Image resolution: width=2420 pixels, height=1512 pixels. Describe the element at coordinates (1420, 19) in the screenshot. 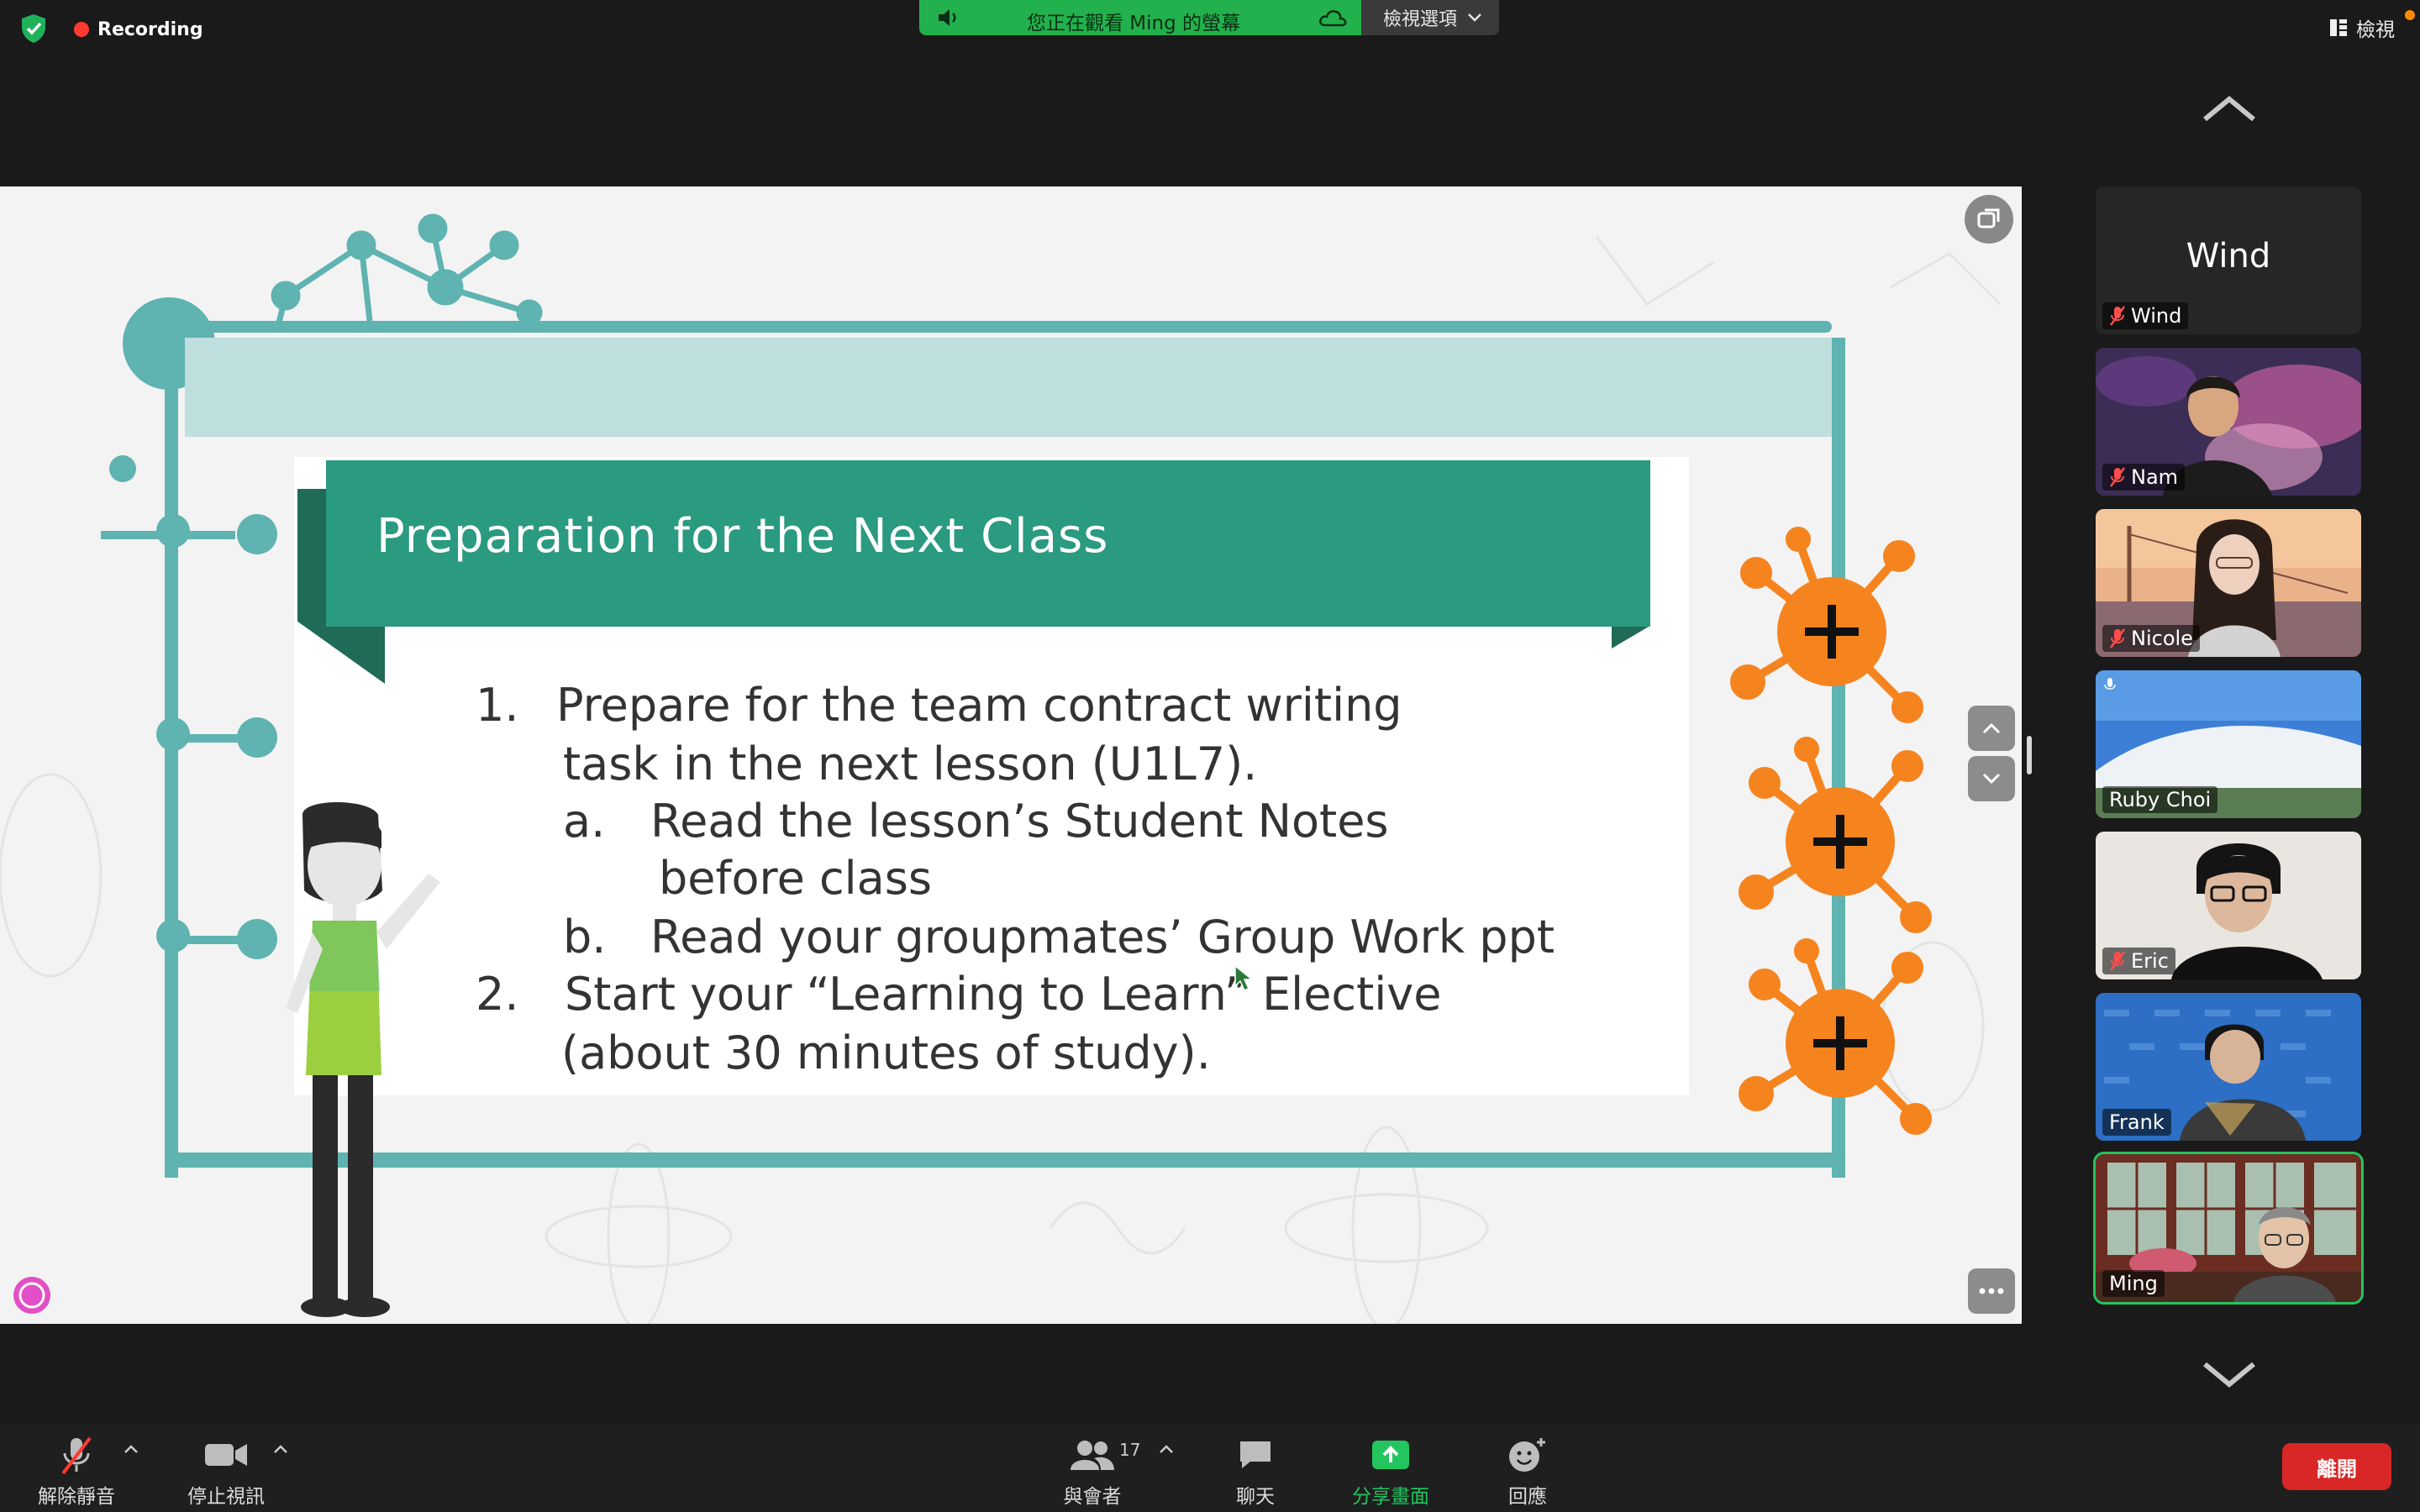

I see `view-options-label: 檢視選項` at that location.